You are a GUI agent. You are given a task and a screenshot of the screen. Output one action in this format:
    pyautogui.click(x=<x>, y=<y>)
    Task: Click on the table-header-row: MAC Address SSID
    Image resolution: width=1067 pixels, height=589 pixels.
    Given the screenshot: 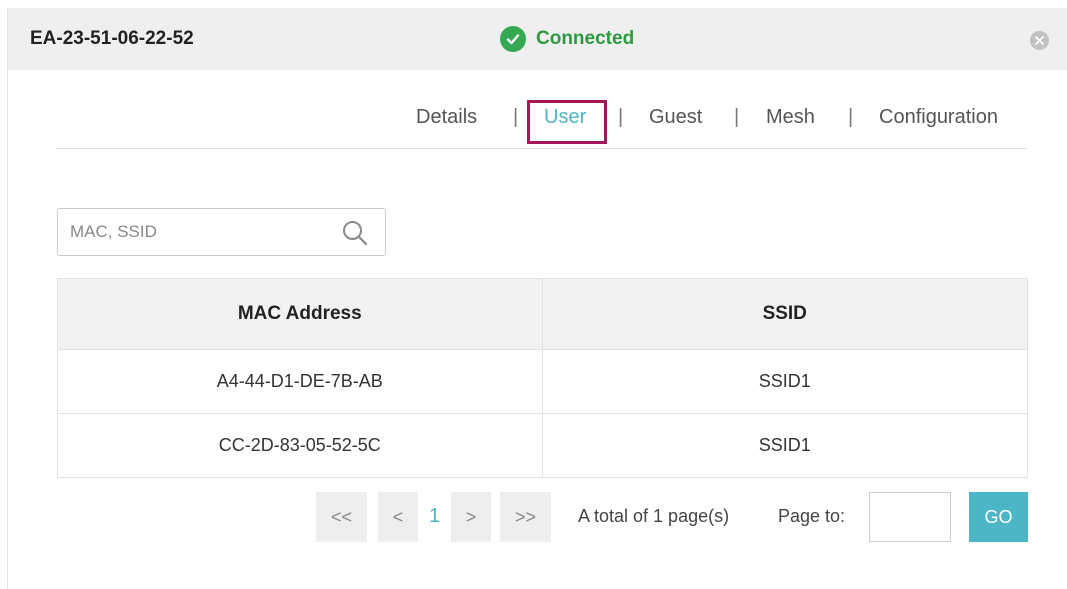 What is the action you would take?
    pyautogui.click(x=542, y=314)
    